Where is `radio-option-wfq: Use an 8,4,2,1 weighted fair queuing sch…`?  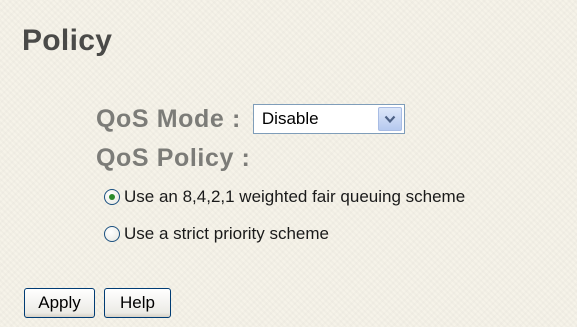
radio-option-wfq: Use an 8,4,2,1 weighted fair queuing sch… is located at coordinates (284, 197).